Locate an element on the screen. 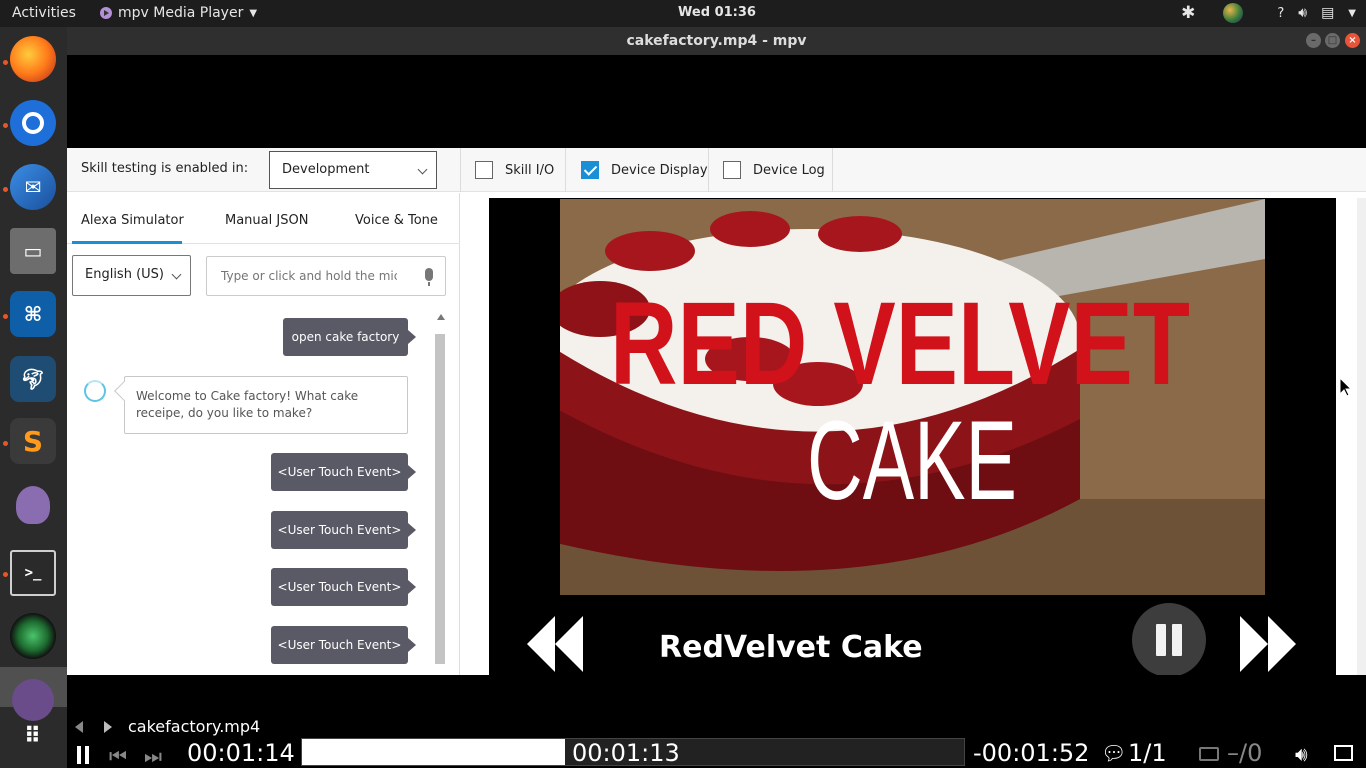 This screenshot has height=768, width=1366. locale-value: English (US) is located at coordinates (124, 274).